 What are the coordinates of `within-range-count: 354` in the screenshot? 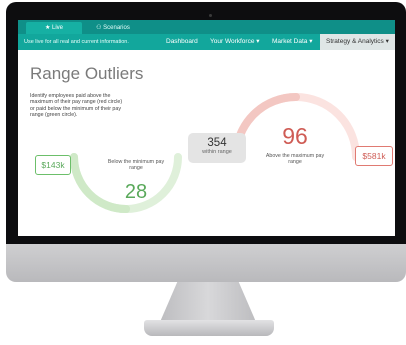 It's located at (217, 143).